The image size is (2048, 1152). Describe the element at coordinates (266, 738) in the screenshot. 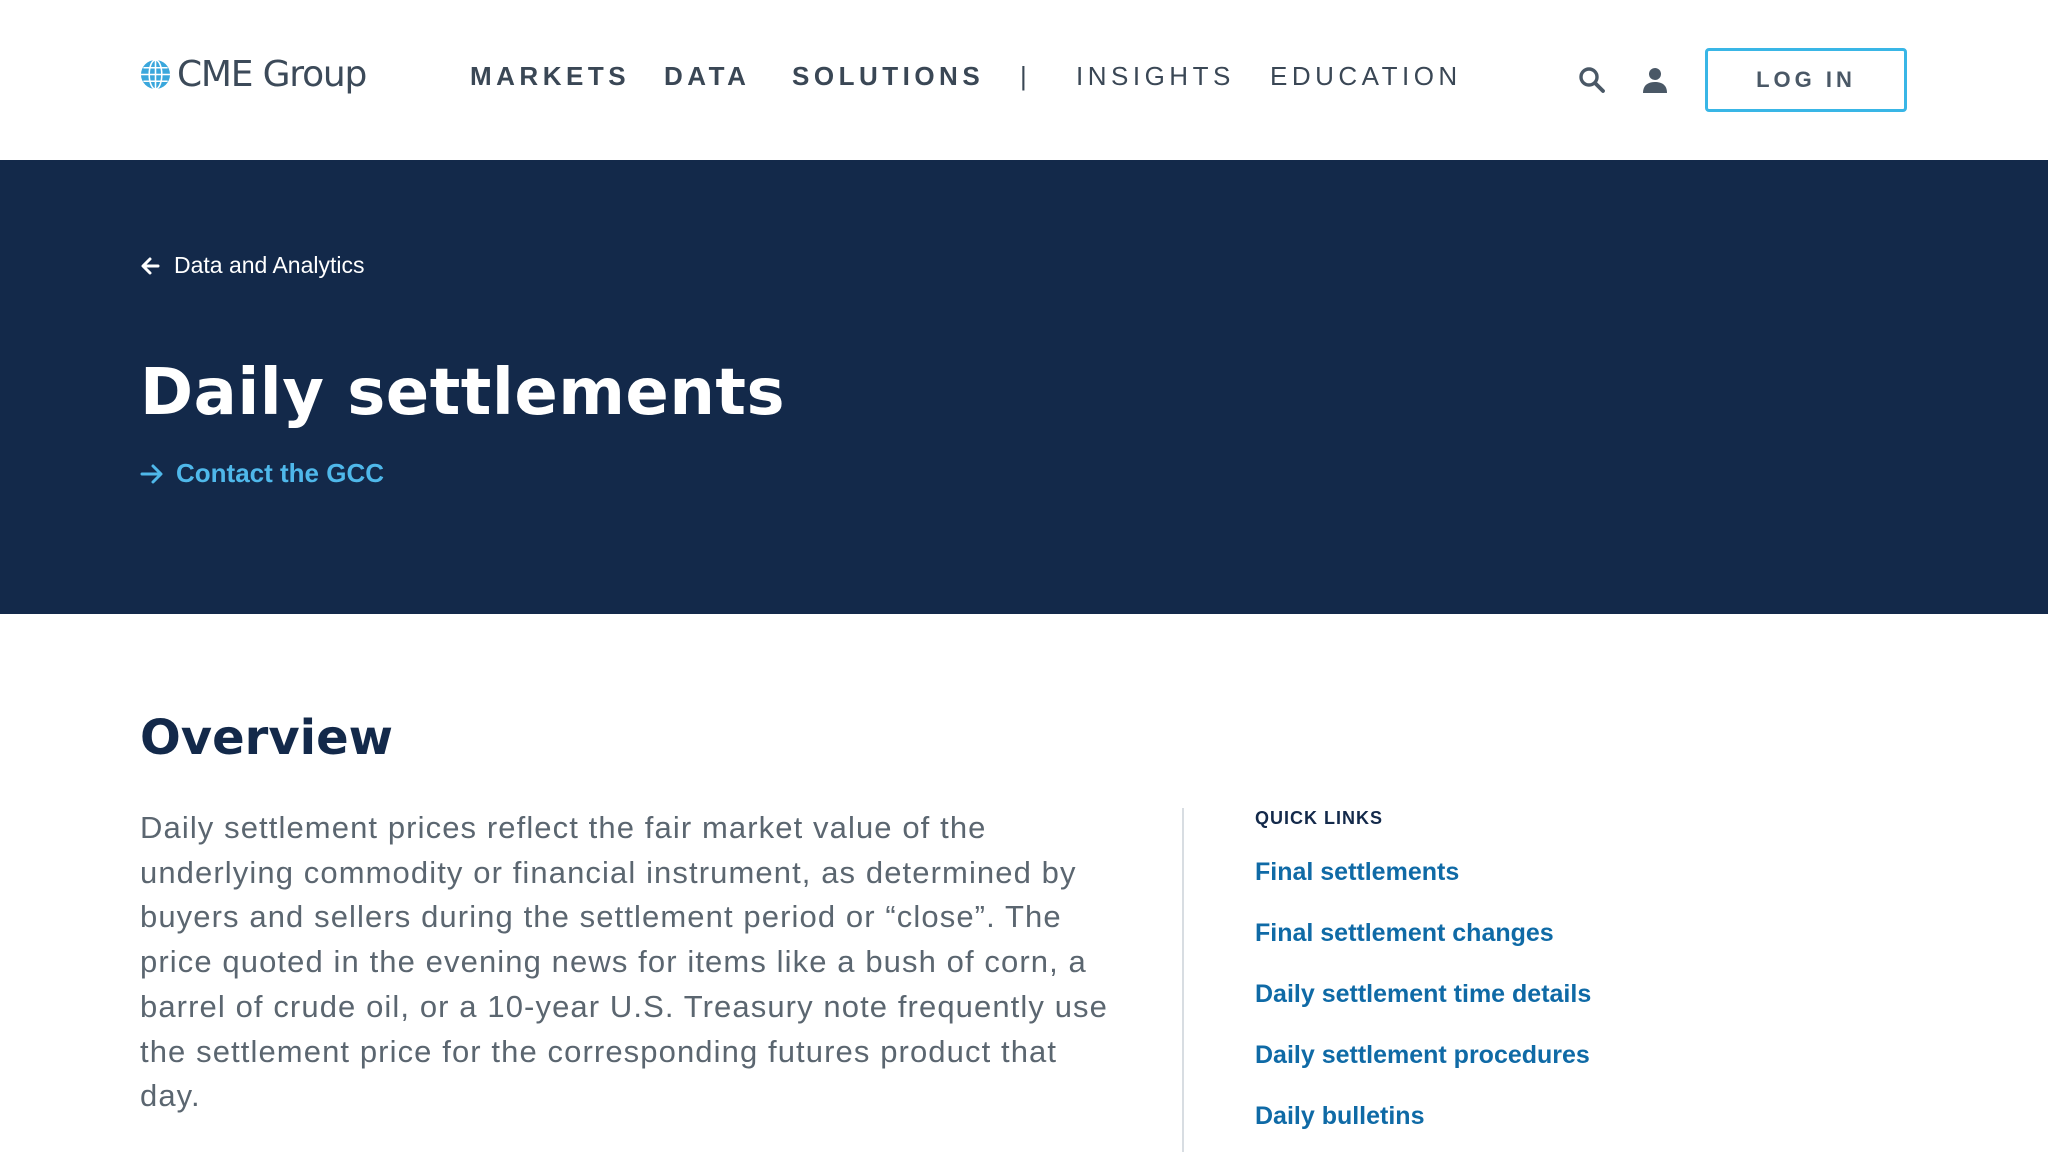

I see `overview-heading: Overview` at that location.